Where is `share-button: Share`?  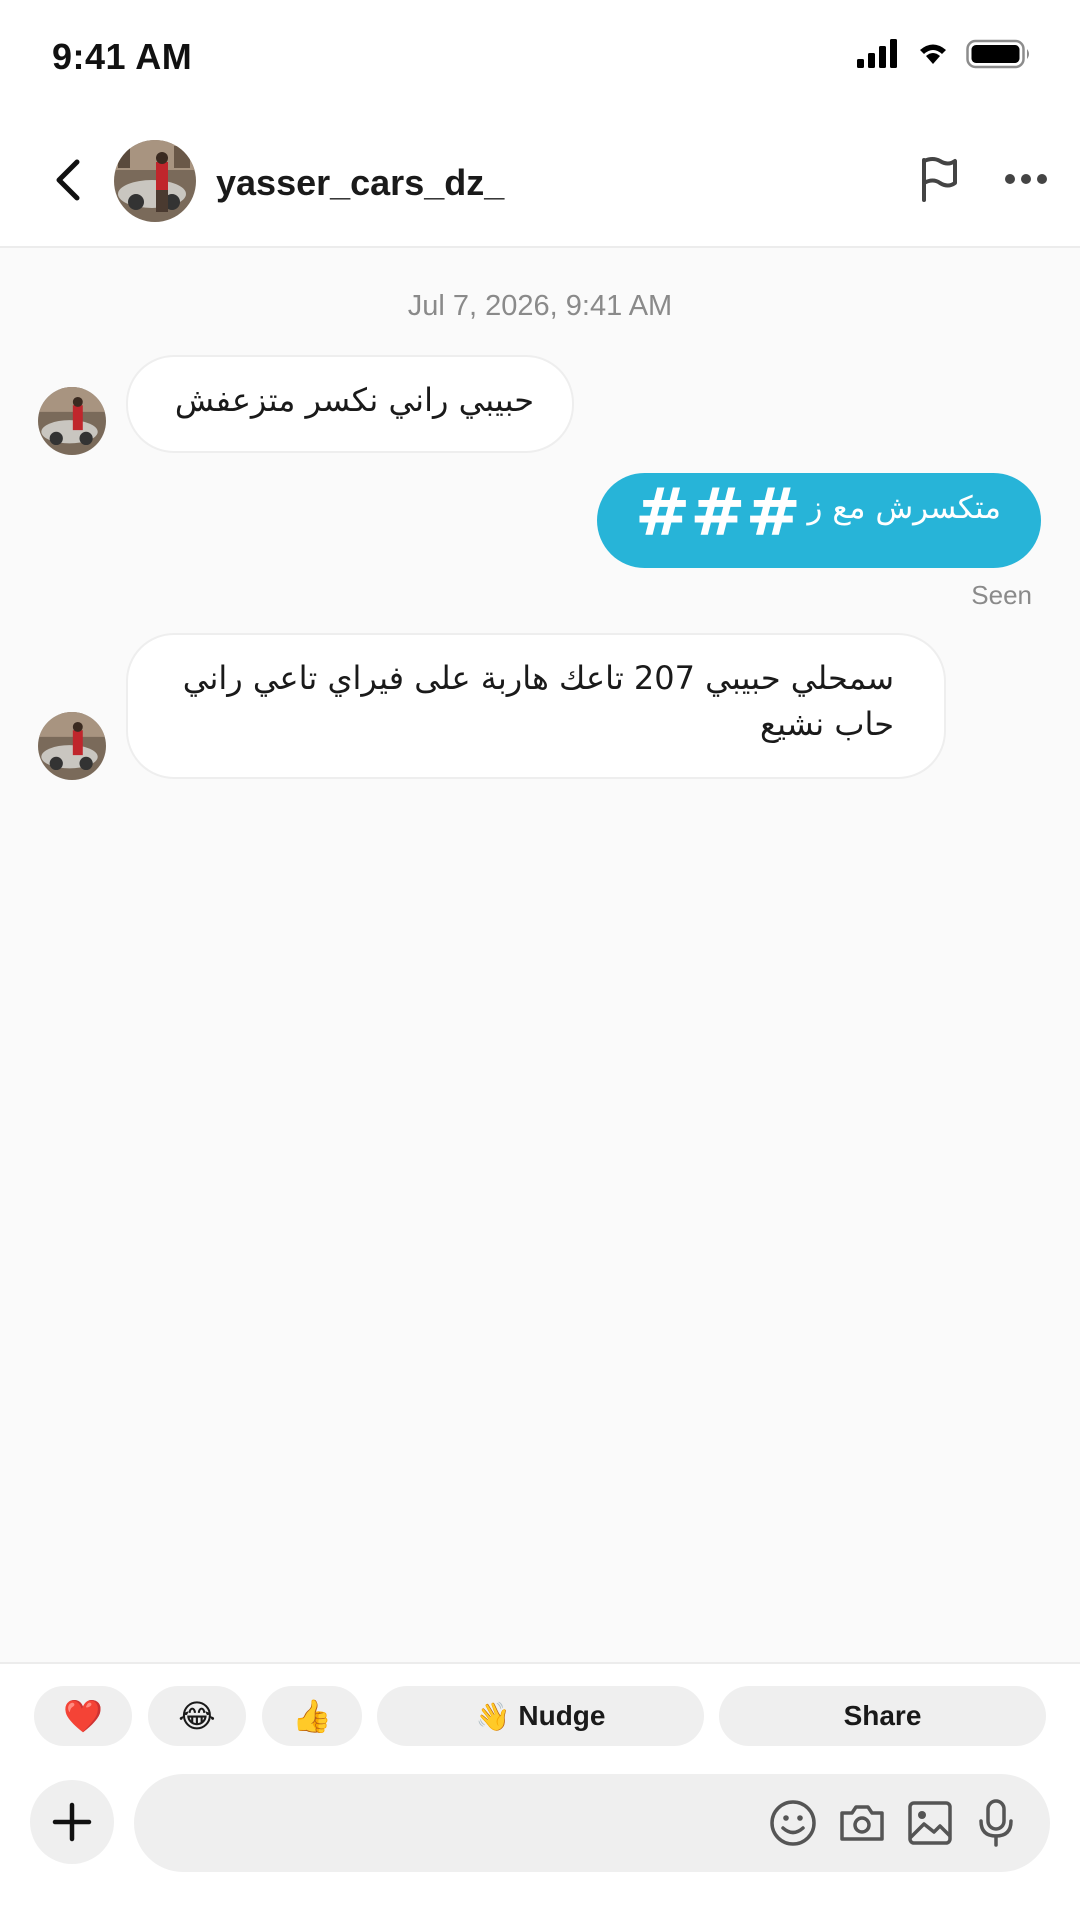 share-button: Share is located at coordinates (882, 1716).